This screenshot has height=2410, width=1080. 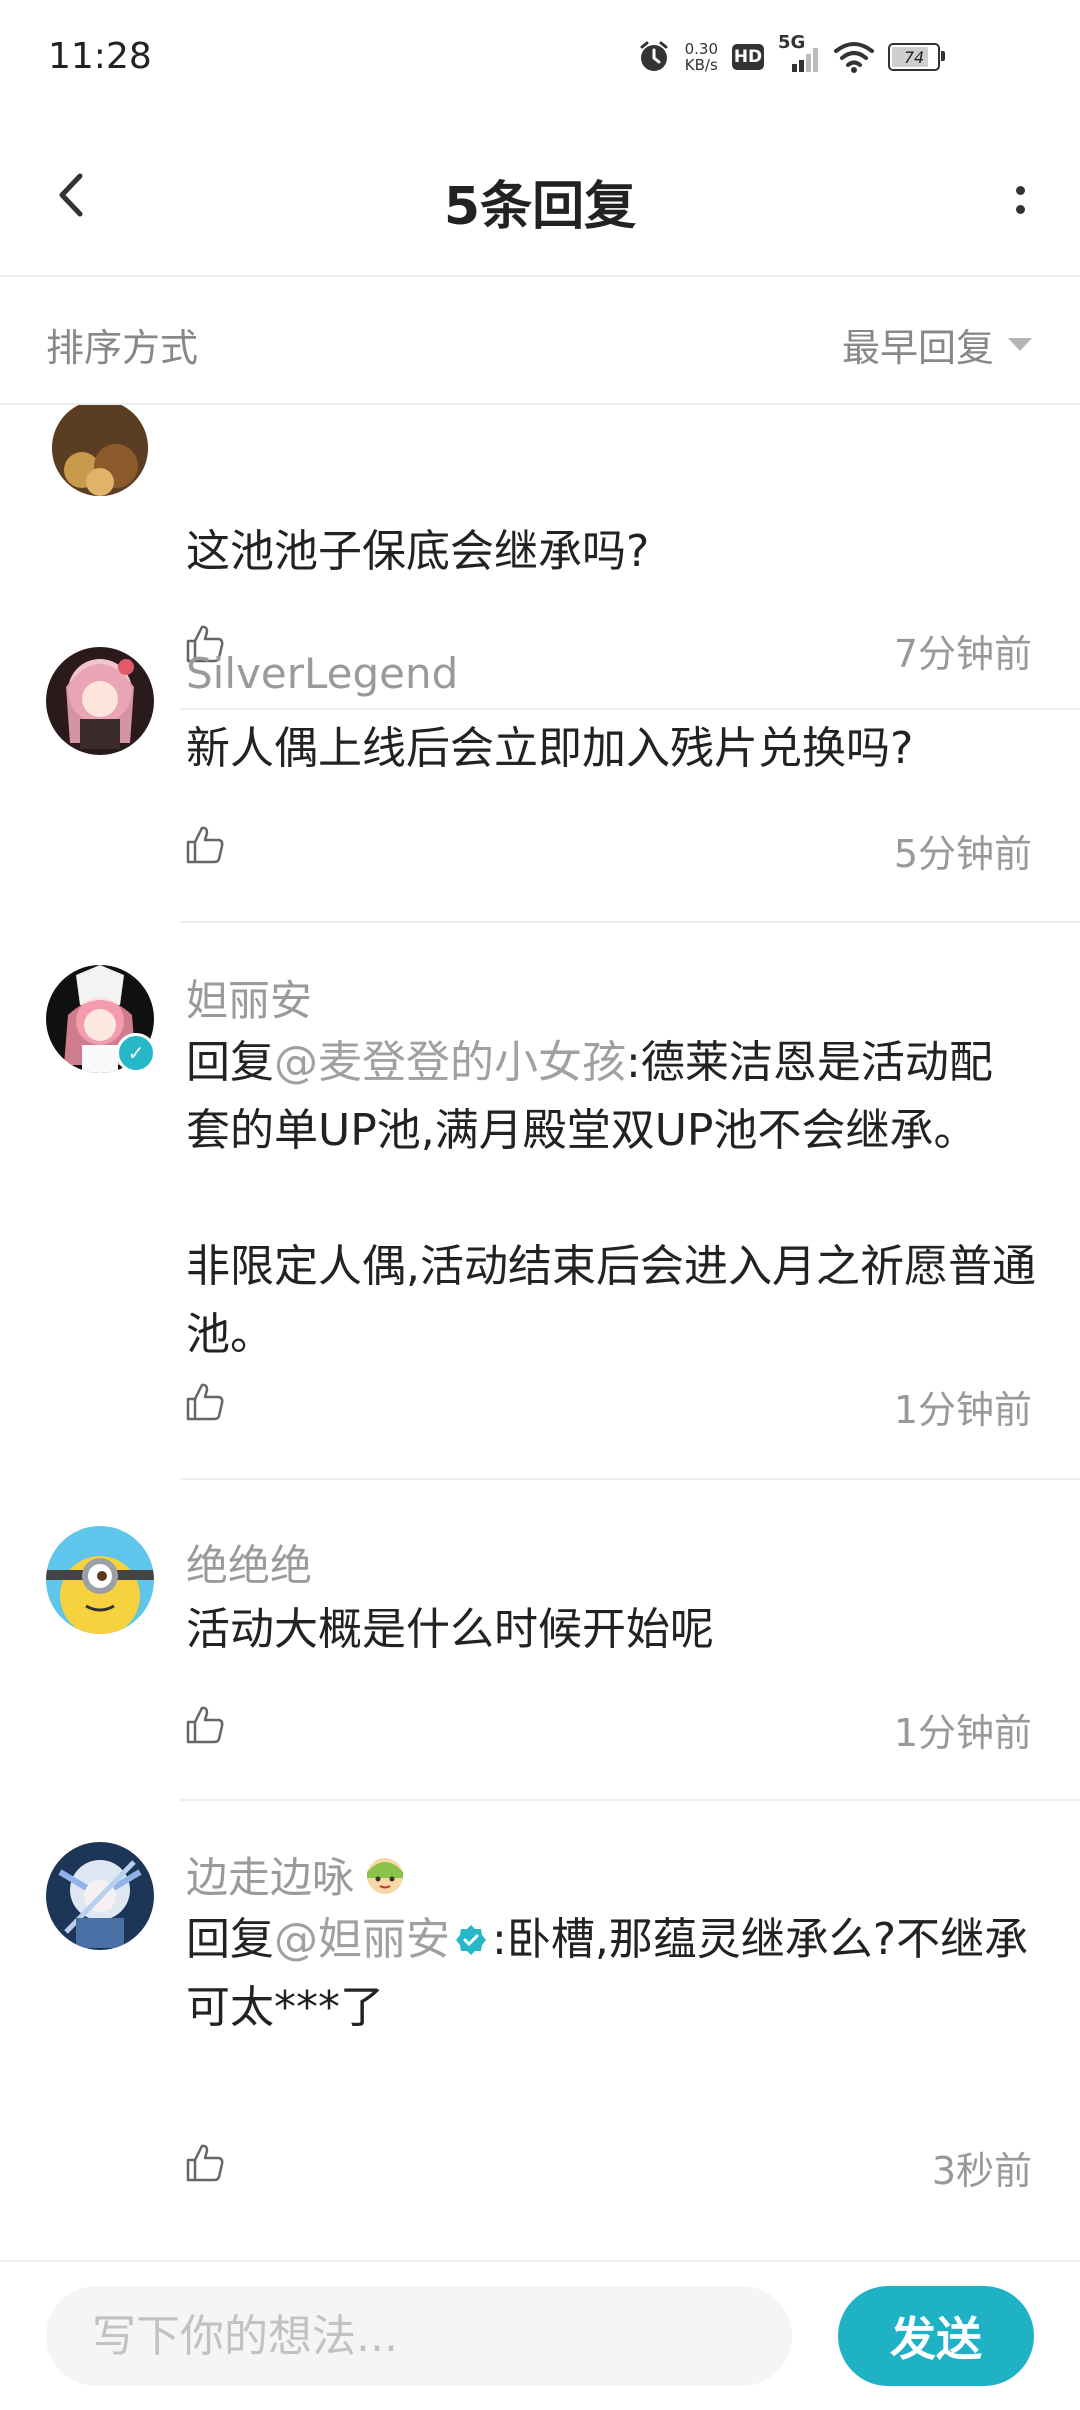 I want to click on username: 边走边咏, so click(x=297, y=1874).